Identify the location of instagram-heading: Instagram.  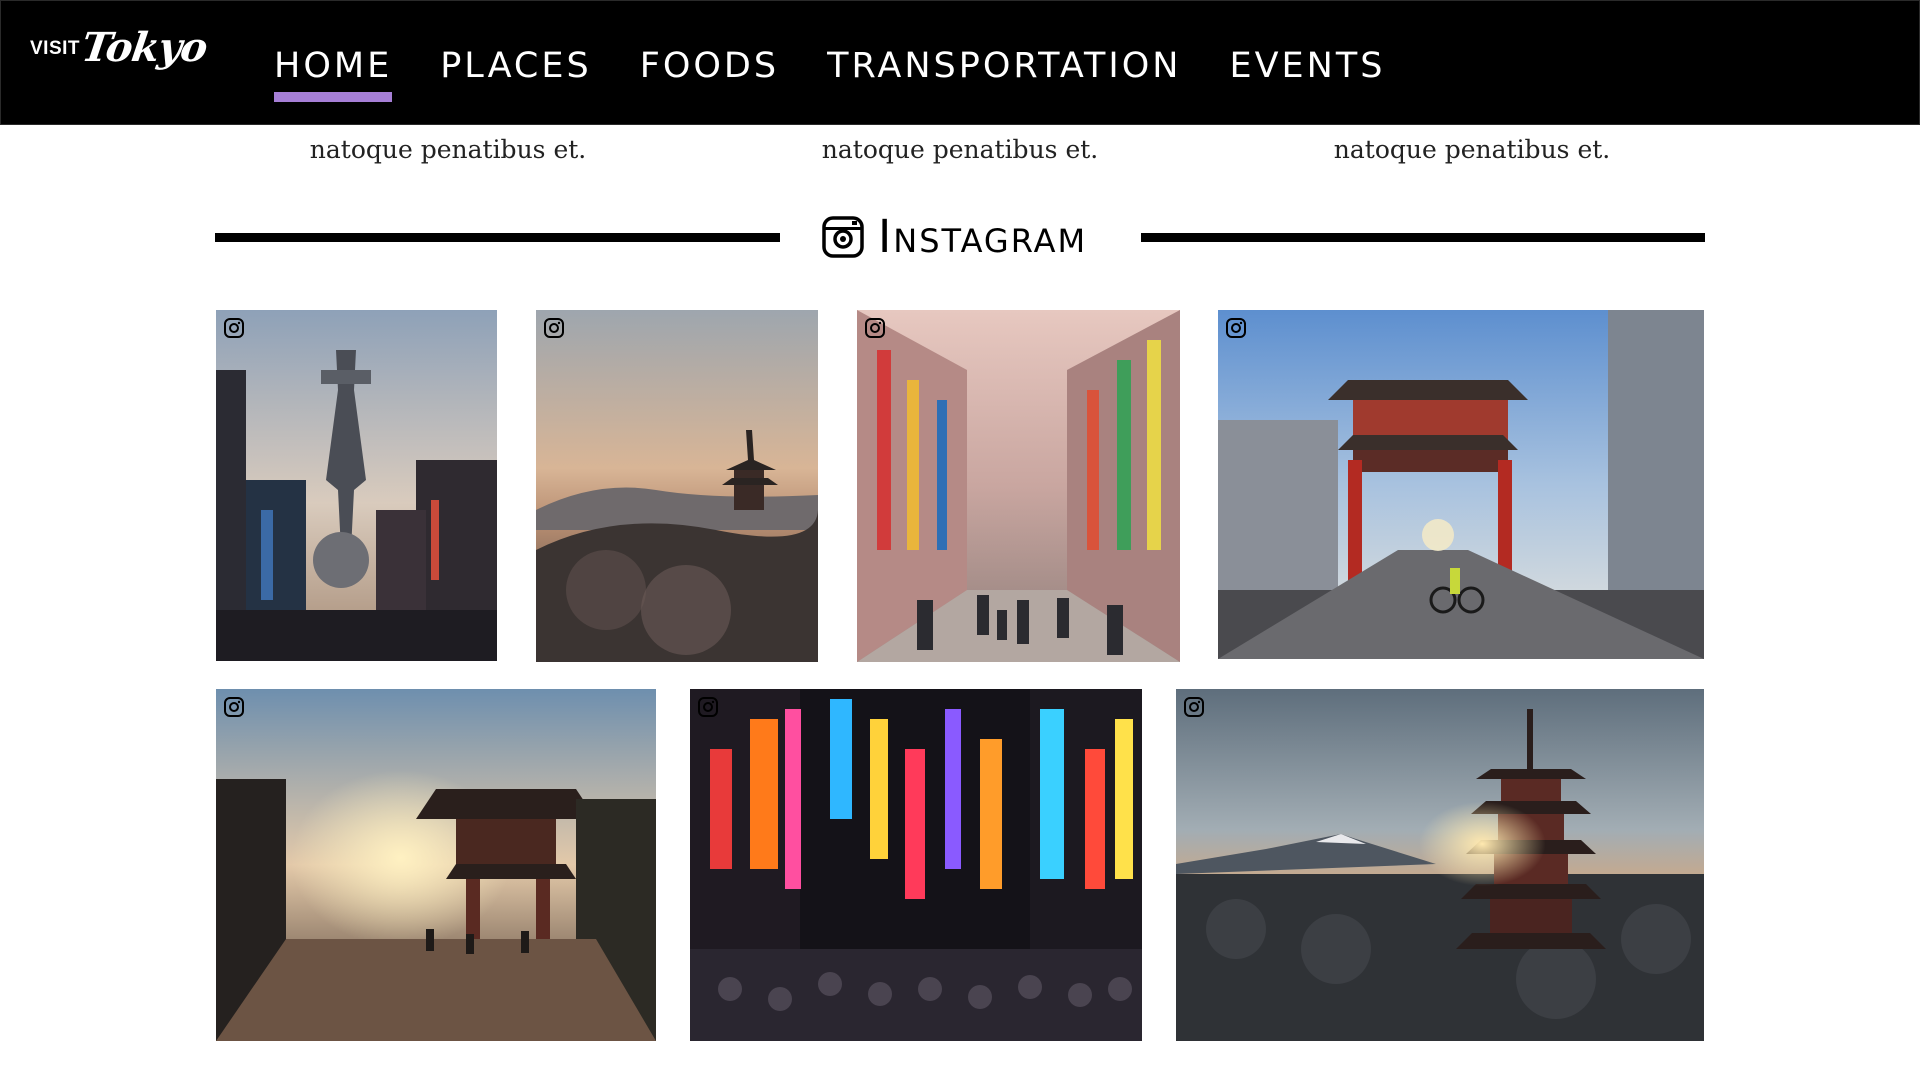
(954, 237).